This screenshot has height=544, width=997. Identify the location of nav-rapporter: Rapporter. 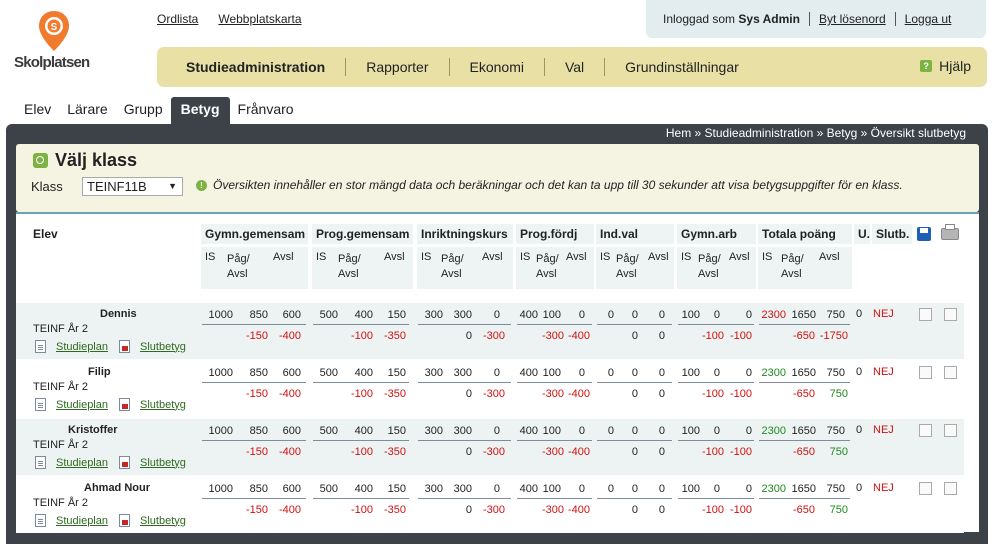
(397, 67).